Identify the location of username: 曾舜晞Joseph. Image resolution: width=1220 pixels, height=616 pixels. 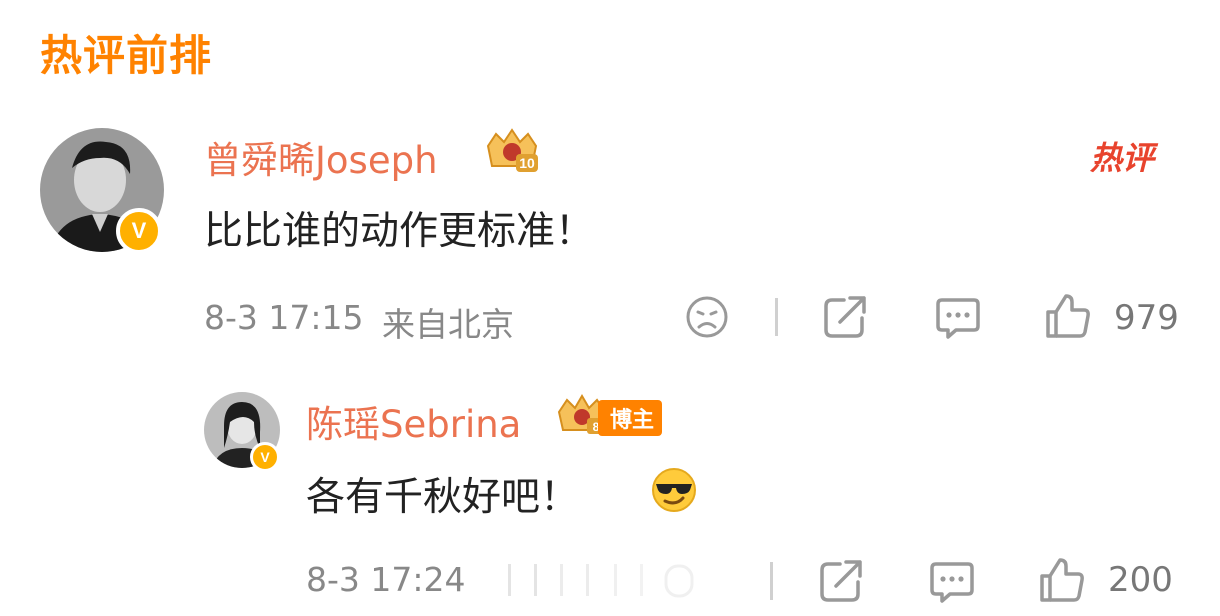
(321, 157).